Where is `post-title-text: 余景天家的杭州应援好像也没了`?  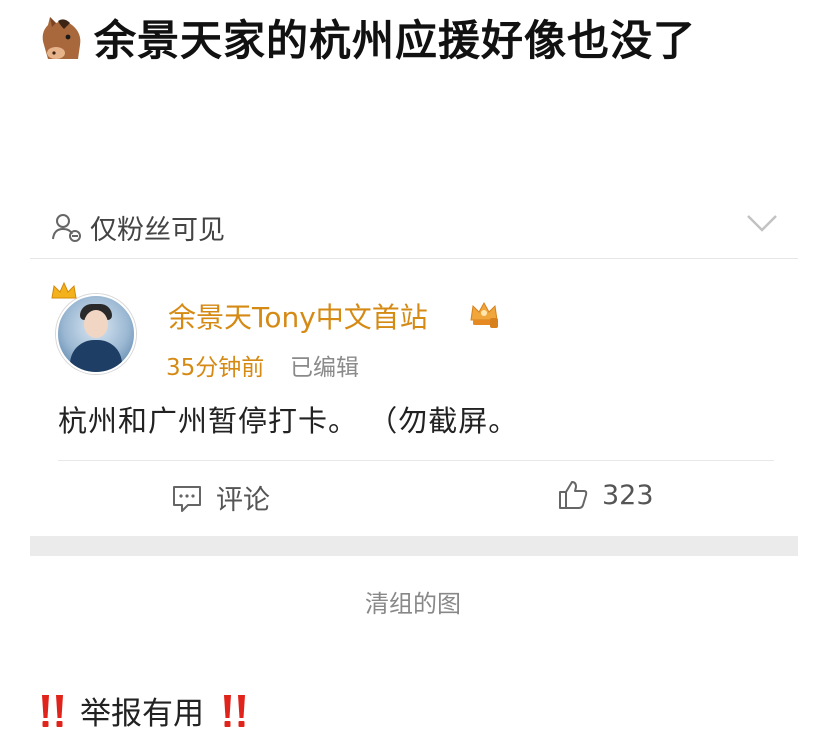
post-title-text: 余景天家的杭州应援好像也没了 is located at coordinates (395, 40).